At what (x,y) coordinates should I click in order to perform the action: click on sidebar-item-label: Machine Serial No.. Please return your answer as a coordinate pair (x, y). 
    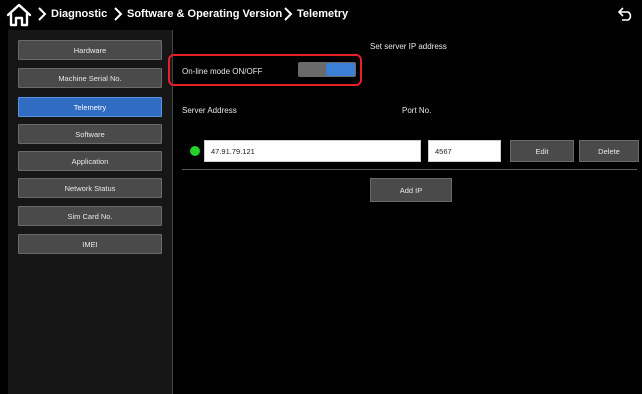
    Looking at the image, I should click on (90, 78).